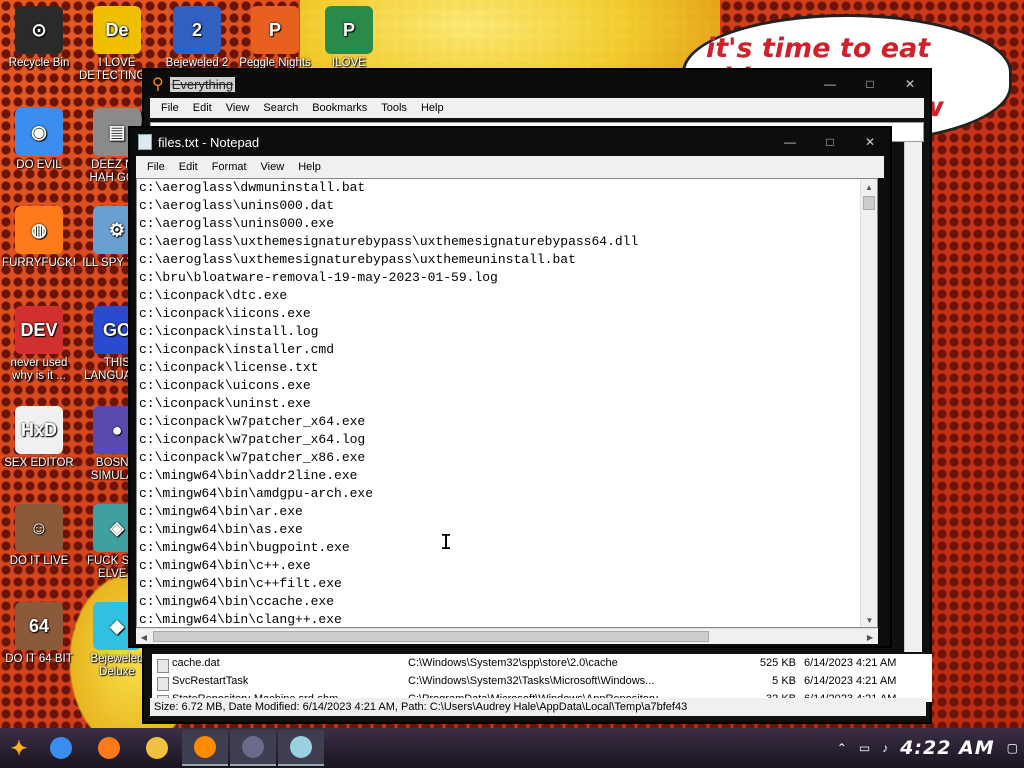 The width and height of the screenshot is (1024, 768). Describe the element at coordinates (39, 330) in the screenshot. I see `desktop-icon-image: DEV` at that location.